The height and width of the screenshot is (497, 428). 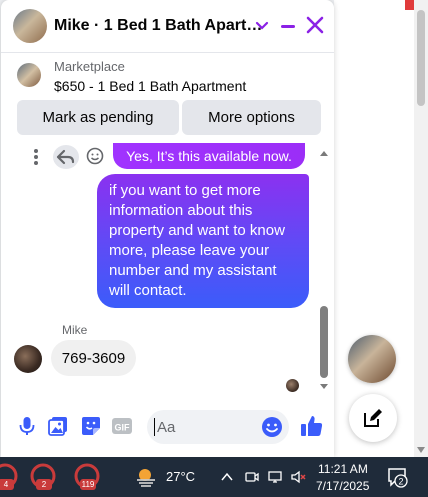 What do you see at coordinates (372, 359) in the screenshot?
I see `chat-head-avatar` at bounding box center [372, 359].